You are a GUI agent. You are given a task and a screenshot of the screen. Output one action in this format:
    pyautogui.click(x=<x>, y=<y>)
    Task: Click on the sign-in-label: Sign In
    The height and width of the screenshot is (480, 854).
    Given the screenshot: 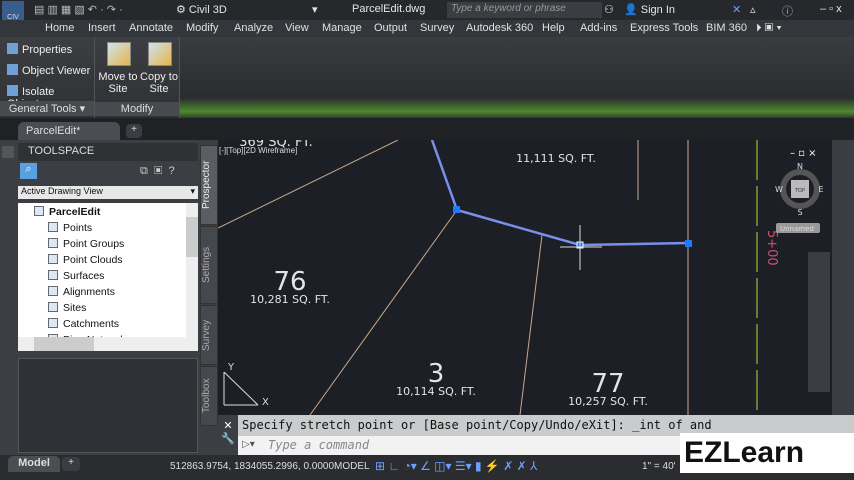 What is the action you would take?
    pyautogui.click(x=658, y=10)
    